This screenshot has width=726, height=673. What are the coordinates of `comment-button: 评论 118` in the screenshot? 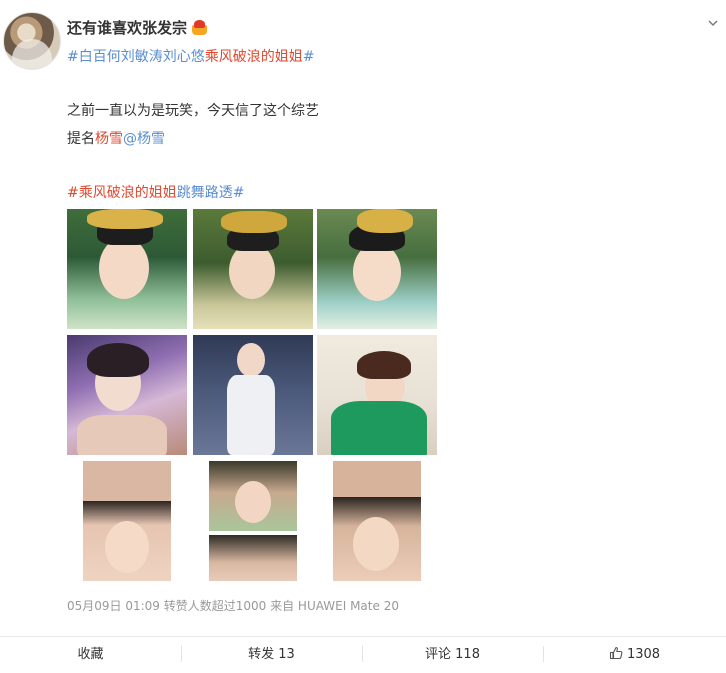 It's located at (452, 654).